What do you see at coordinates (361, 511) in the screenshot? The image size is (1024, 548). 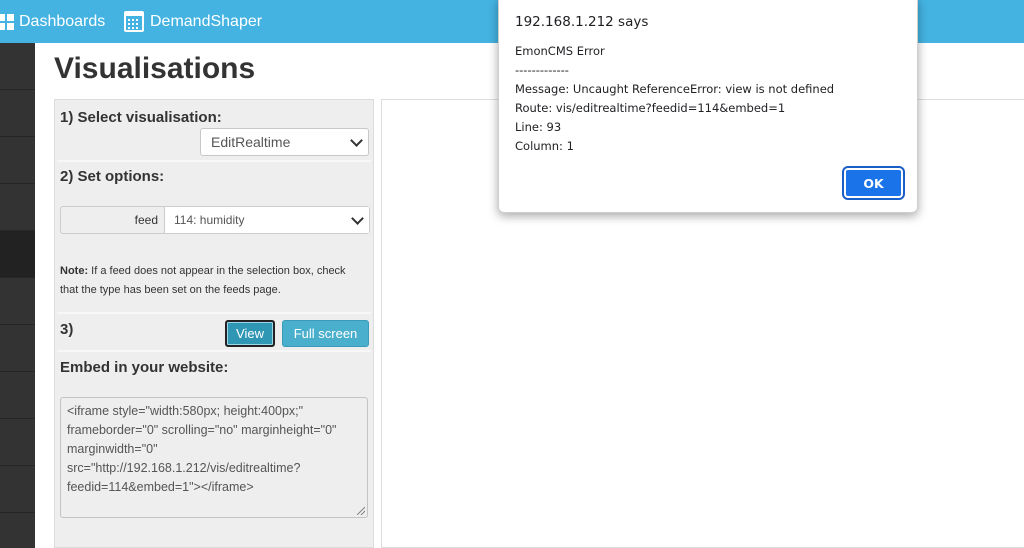 I see `resize-handle` at bounding box center [361, 511].